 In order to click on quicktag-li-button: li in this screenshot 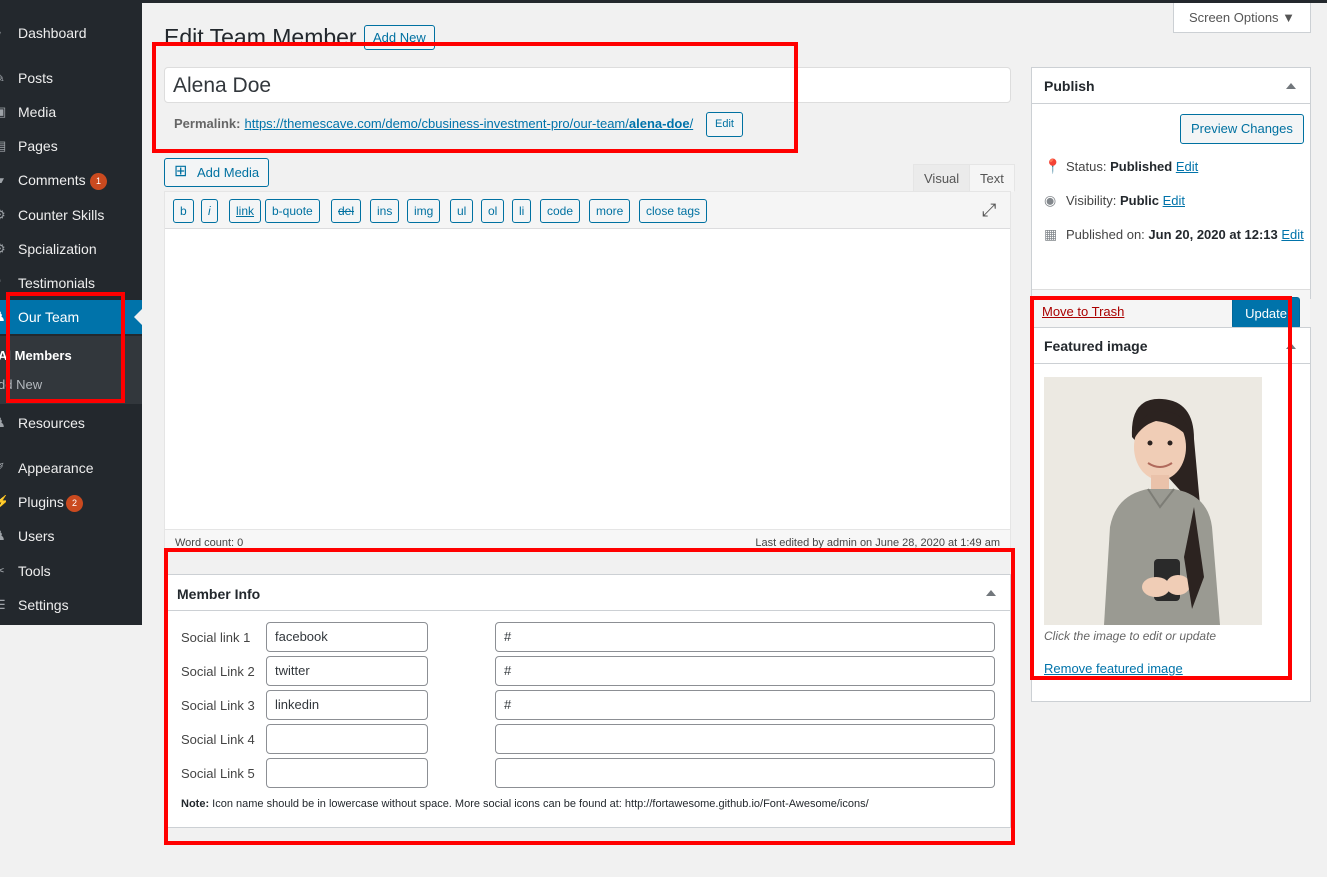, I will do `click(522, 211)`.